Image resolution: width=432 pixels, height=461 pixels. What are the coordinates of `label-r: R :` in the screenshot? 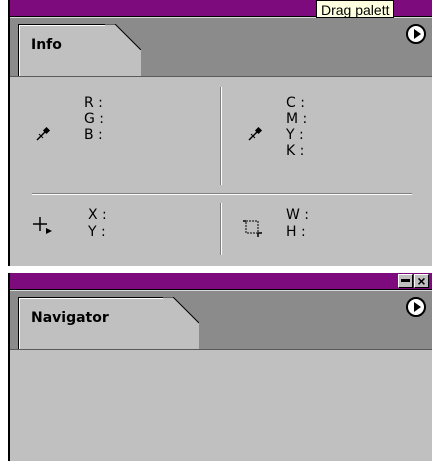 It's located at (93, 103).